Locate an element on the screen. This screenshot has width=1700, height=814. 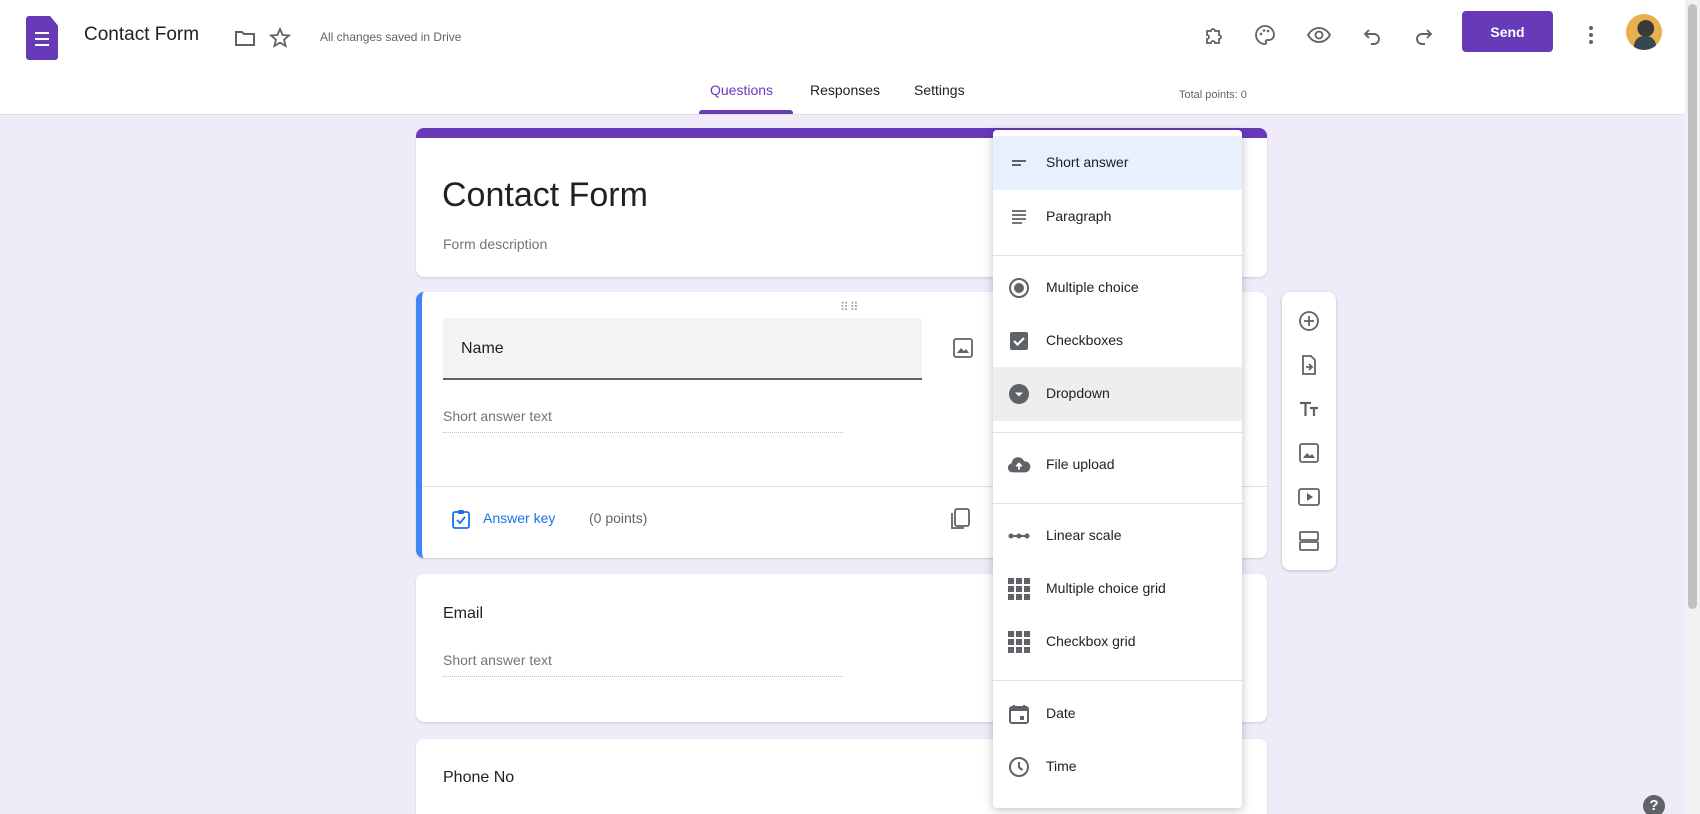
scrollbar-thumb is located at coordinates (1692, 306).